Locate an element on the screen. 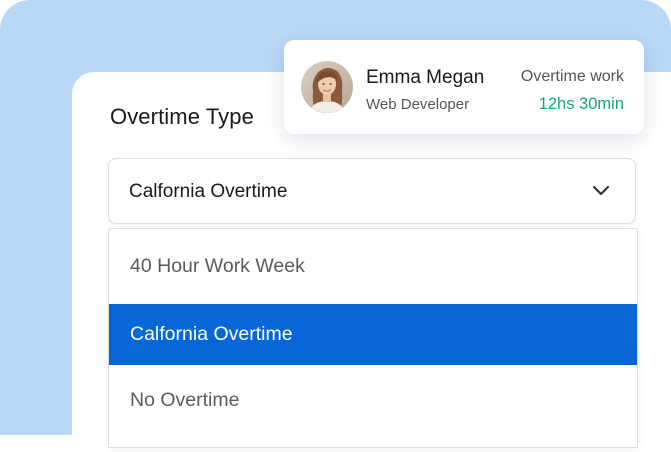  select-current-value: Calfornia Overtime is located at coordinates (208, 191).